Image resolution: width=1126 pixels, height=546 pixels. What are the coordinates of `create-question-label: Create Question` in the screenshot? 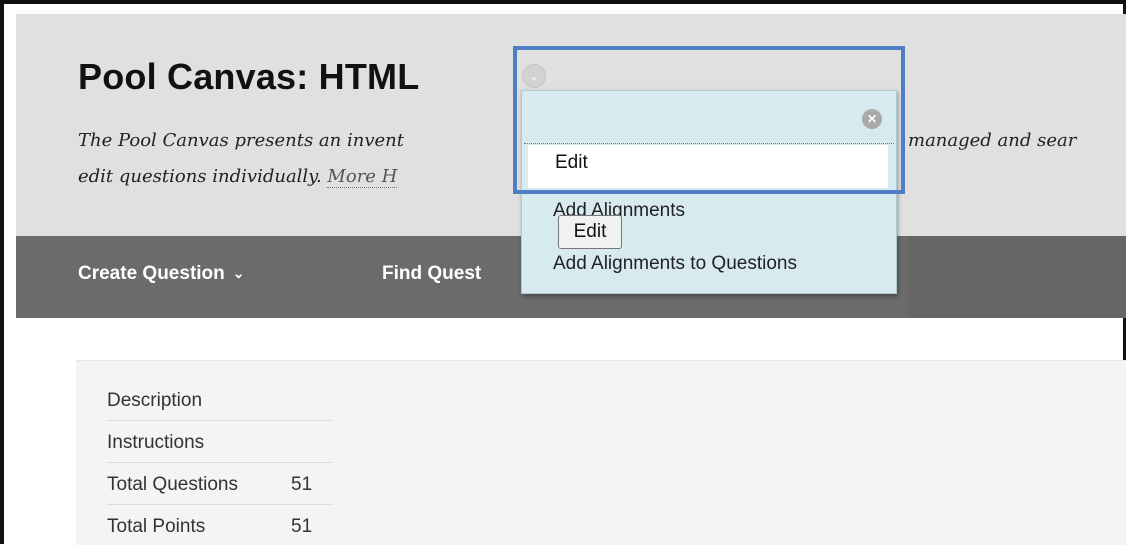 It's located at (151, 273).